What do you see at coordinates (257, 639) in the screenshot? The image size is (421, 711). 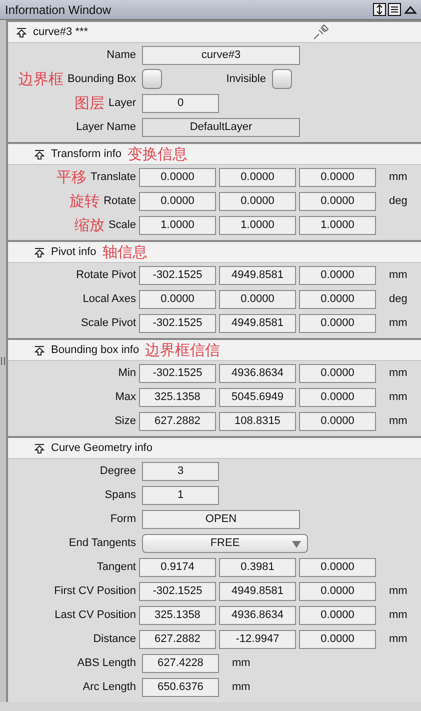 I see `number-field: -12.9947` at bounding box center [257, 639].